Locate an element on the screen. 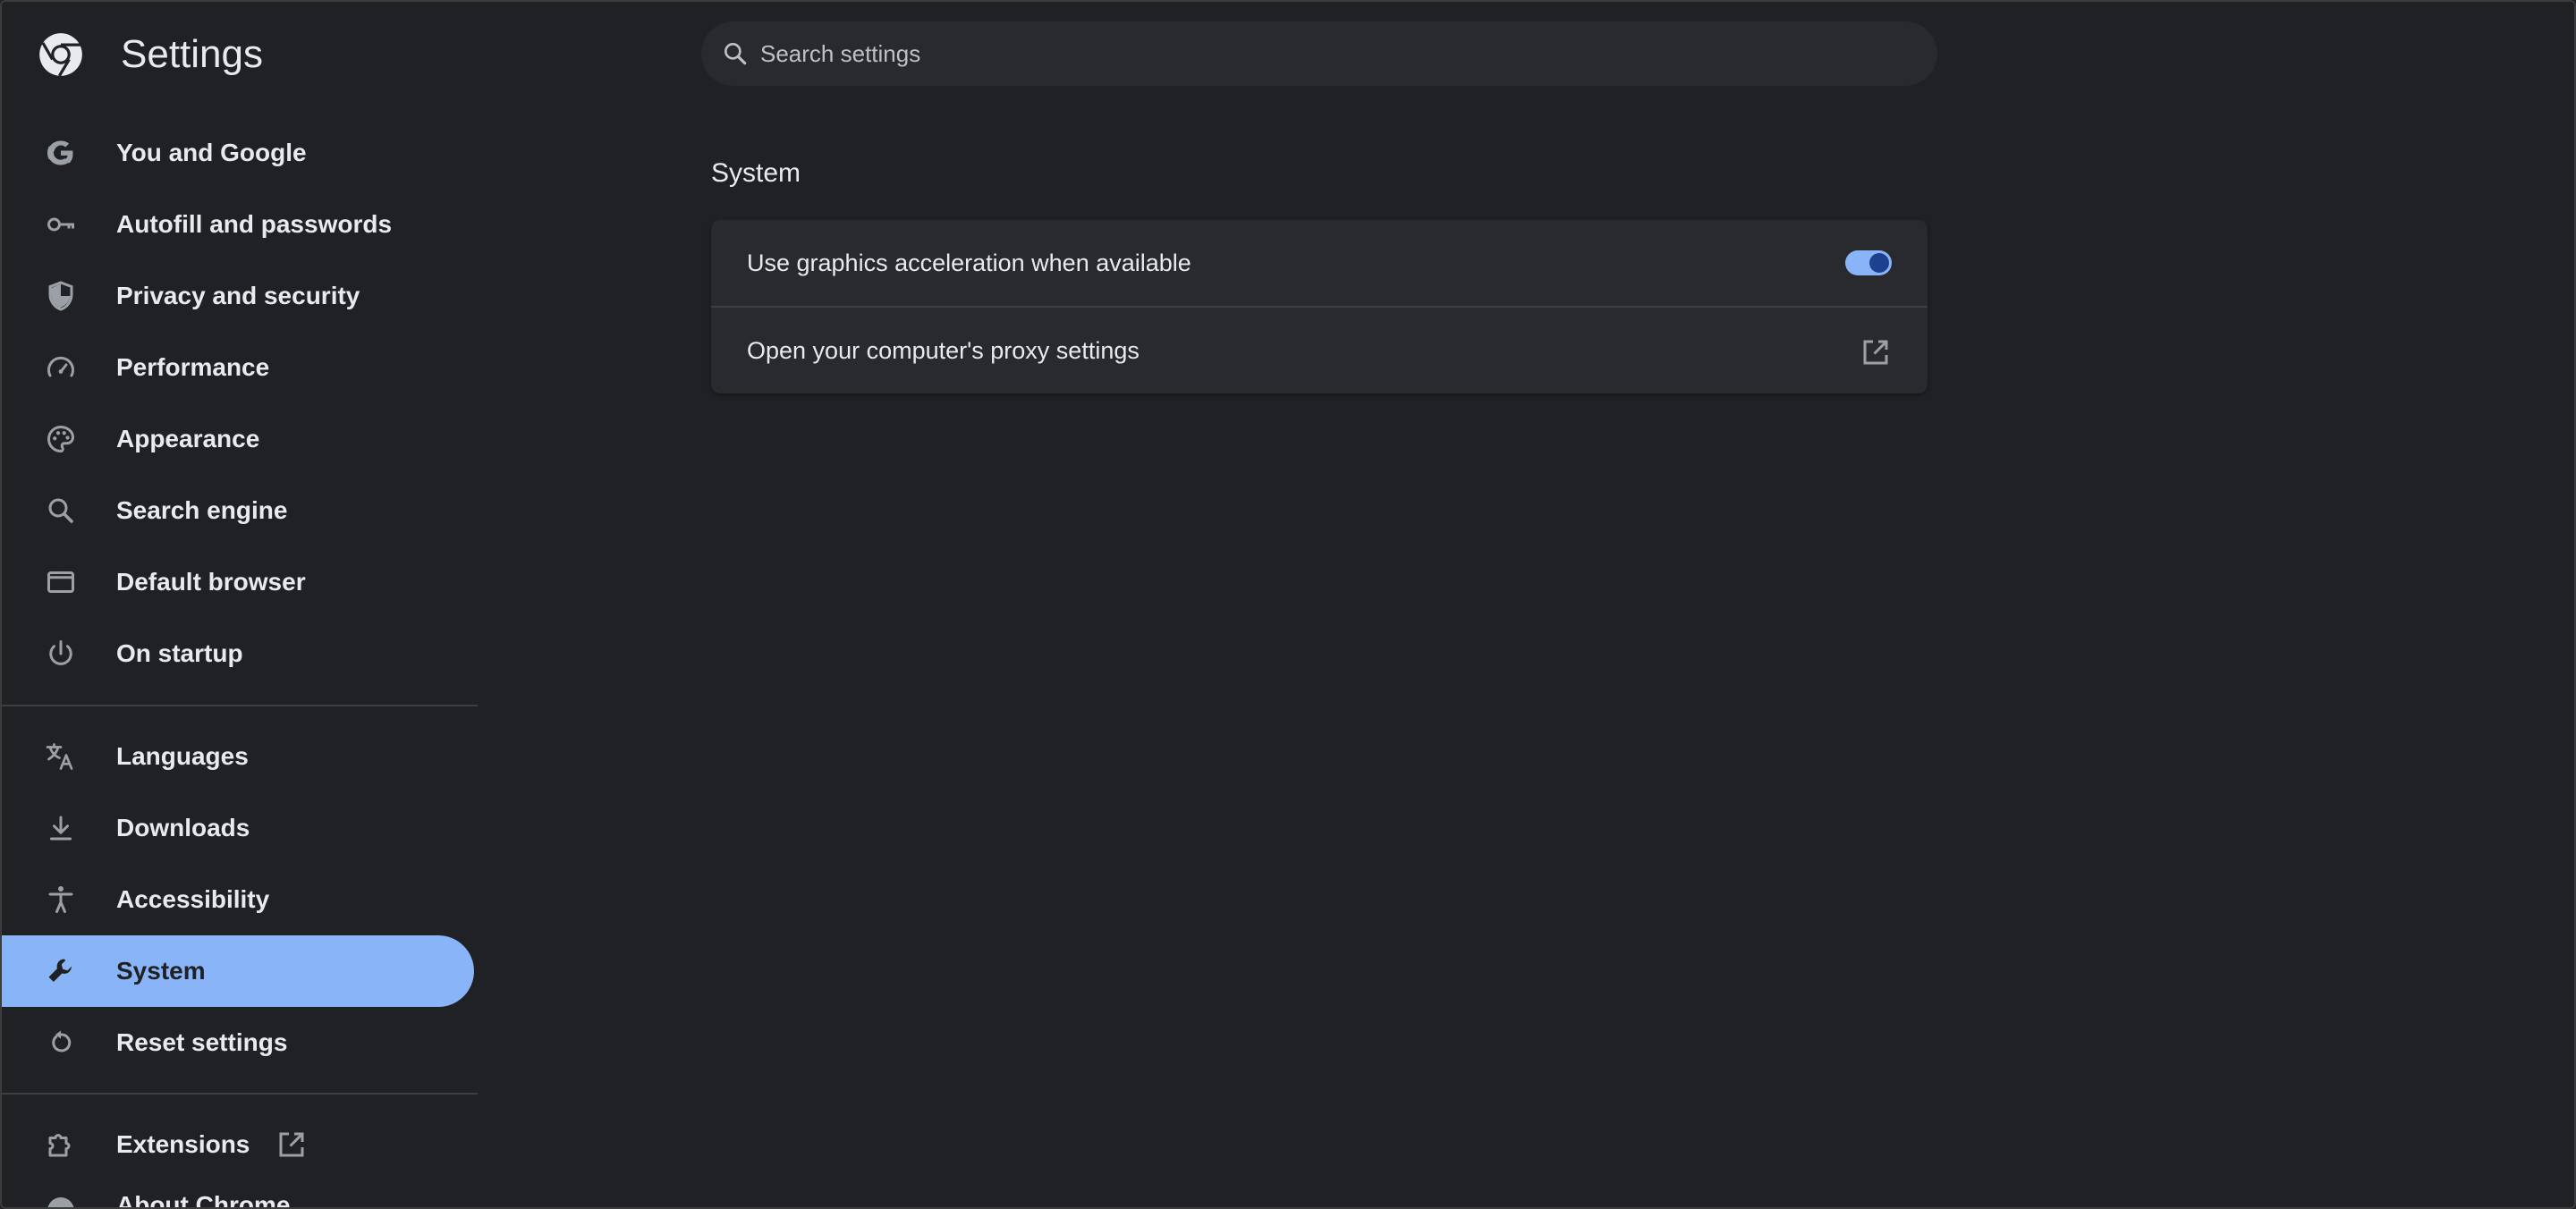 The image size is (2576, 1209). proxy-settings-row: Open your computer's proxy settings is located at coordinates (1319, 350).